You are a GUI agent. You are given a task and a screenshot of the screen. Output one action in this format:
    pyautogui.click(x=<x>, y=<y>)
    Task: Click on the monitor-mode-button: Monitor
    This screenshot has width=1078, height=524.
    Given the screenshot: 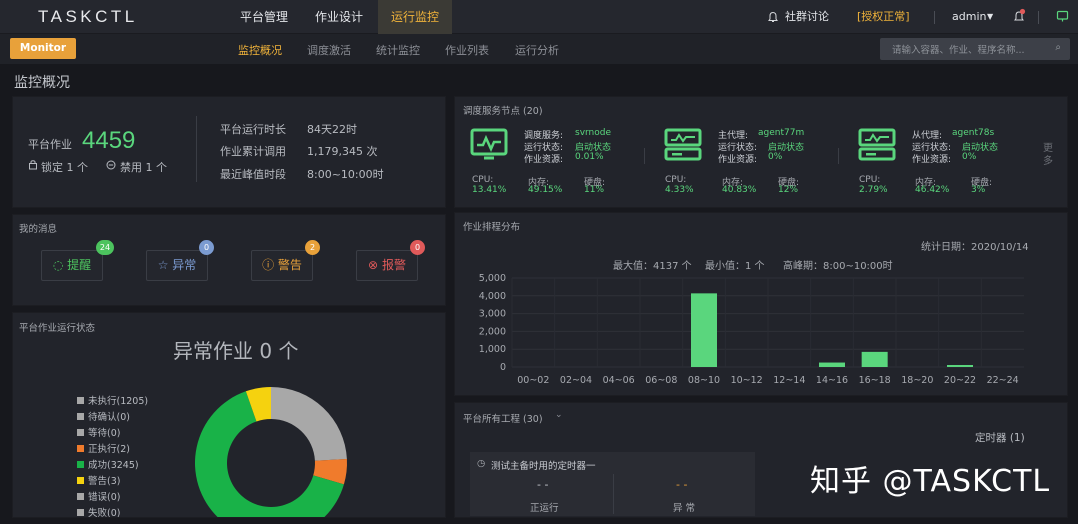 What is the action you would take?
    pyautogui.click(x=43, y=48)
    